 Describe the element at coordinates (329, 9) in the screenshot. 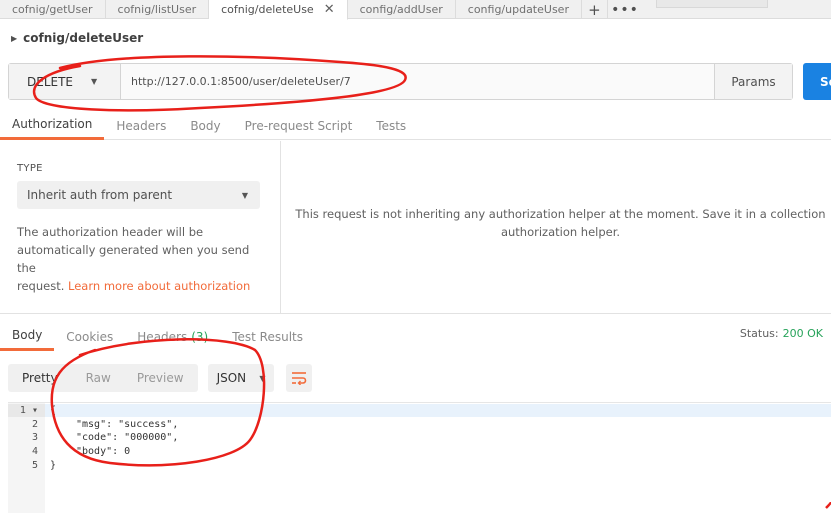

I see `close-icon: ✕` at that location.